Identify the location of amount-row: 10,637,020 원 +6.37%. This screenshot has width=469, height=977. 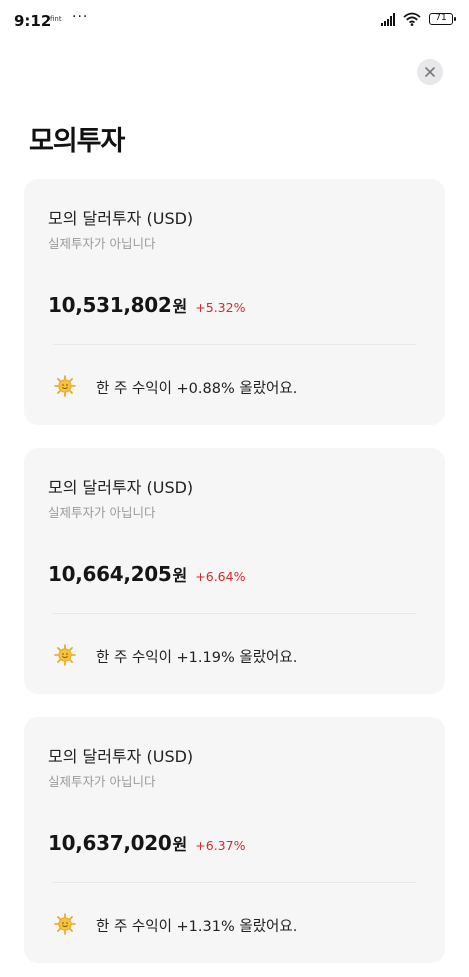
(146, 843).